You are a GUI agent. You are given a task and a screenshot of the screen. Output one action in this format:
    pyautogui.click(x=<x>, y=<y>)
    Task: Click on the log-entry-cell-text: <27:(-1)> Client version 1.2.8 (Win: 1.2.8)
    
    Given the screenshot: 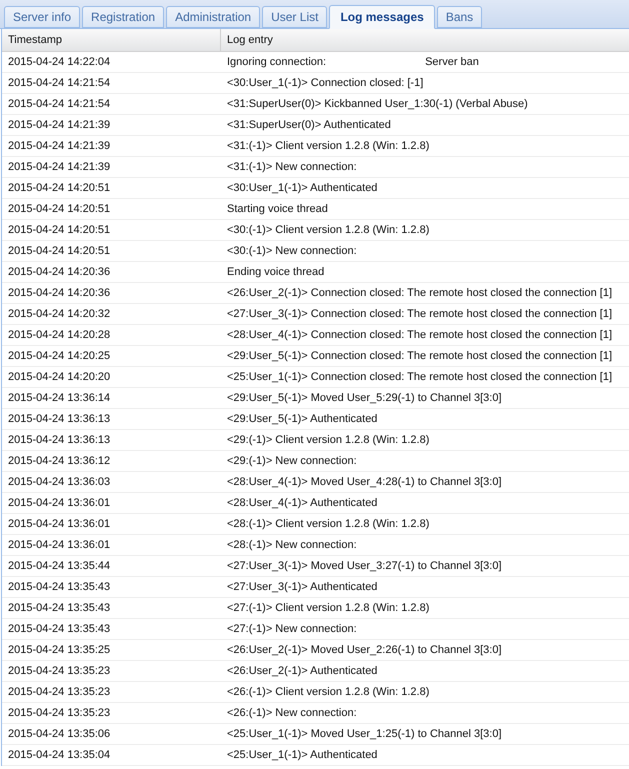 What is the action you would take?
    pyautogui.click(x=328, y=608)
    